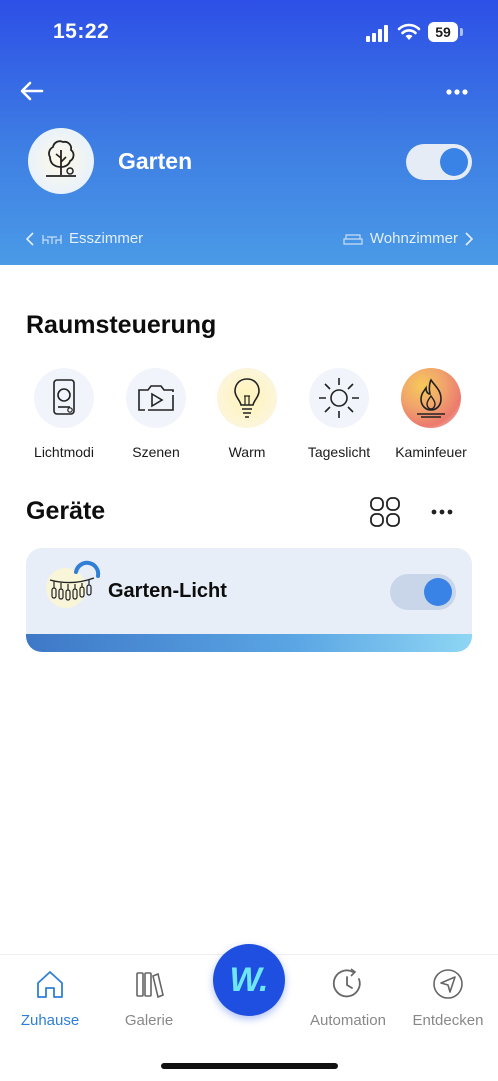 The height and width of the screenshot is (1081, 498). Describe the element at coordinates (81, 31) in the screenshot. I see `status-time: 15:22` at that location.